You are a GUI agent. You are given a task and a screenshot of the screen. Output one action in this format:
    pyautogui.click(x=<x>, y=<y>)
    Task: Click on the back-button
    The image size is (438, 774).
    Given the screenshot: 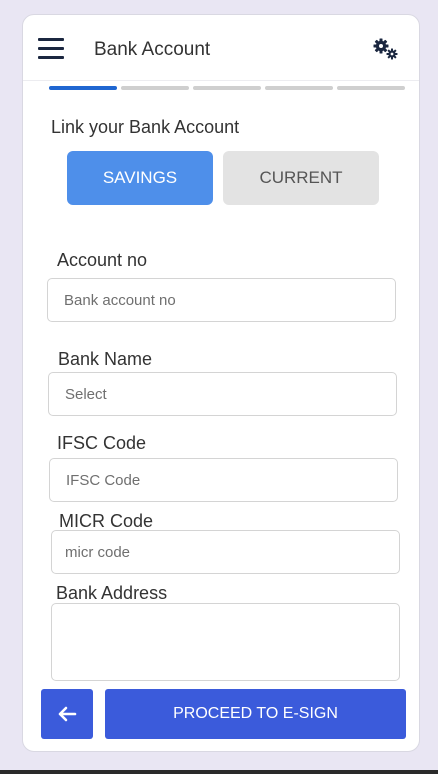 What is the action you would take?
    pyautogui.click(x=67, y=714)
    